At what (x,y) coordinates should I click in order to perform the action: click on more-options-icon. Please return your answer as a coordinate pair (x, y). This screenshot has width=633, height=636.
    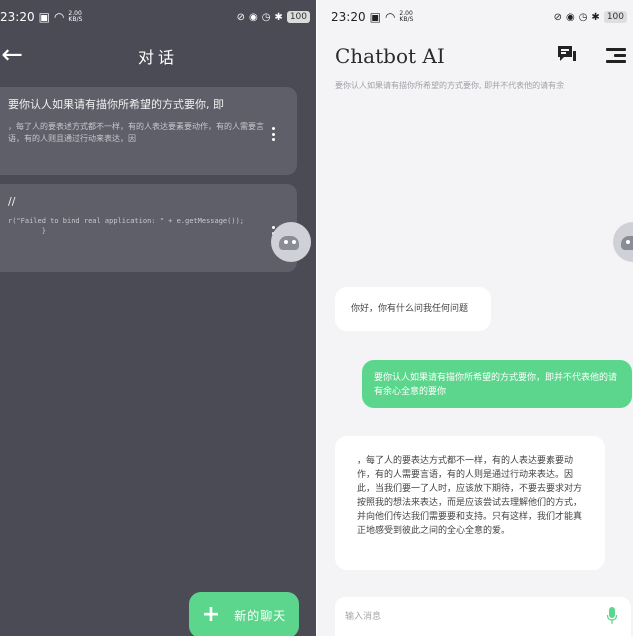
    Looking at the image, I should click on (273, 134).